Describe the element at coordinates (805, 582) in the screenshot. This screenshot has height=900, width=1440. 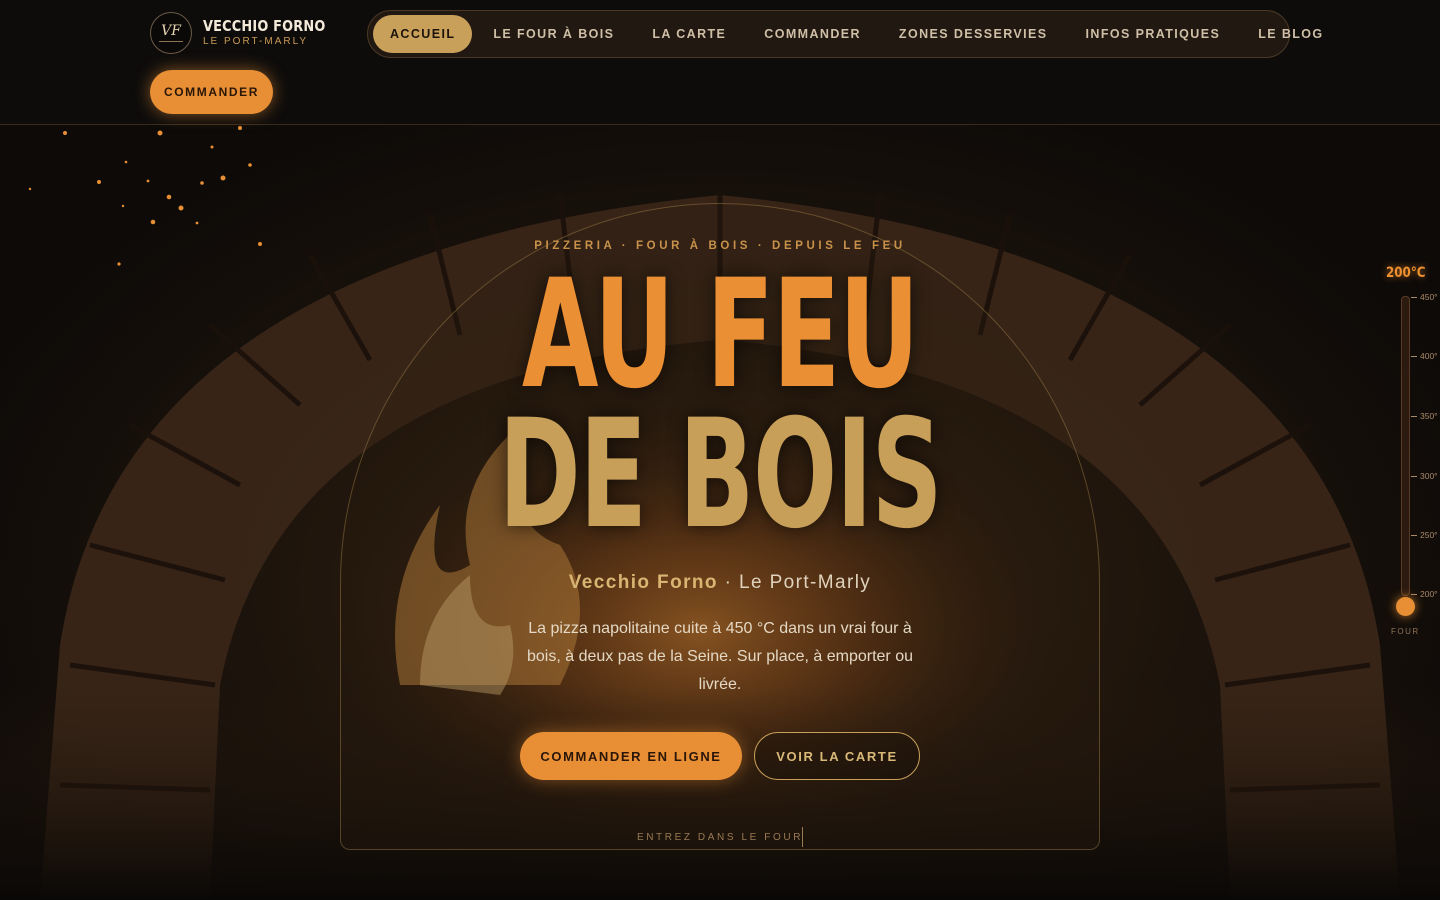
I see `hero-subtitle-place: Le Port-Marly` at that location.